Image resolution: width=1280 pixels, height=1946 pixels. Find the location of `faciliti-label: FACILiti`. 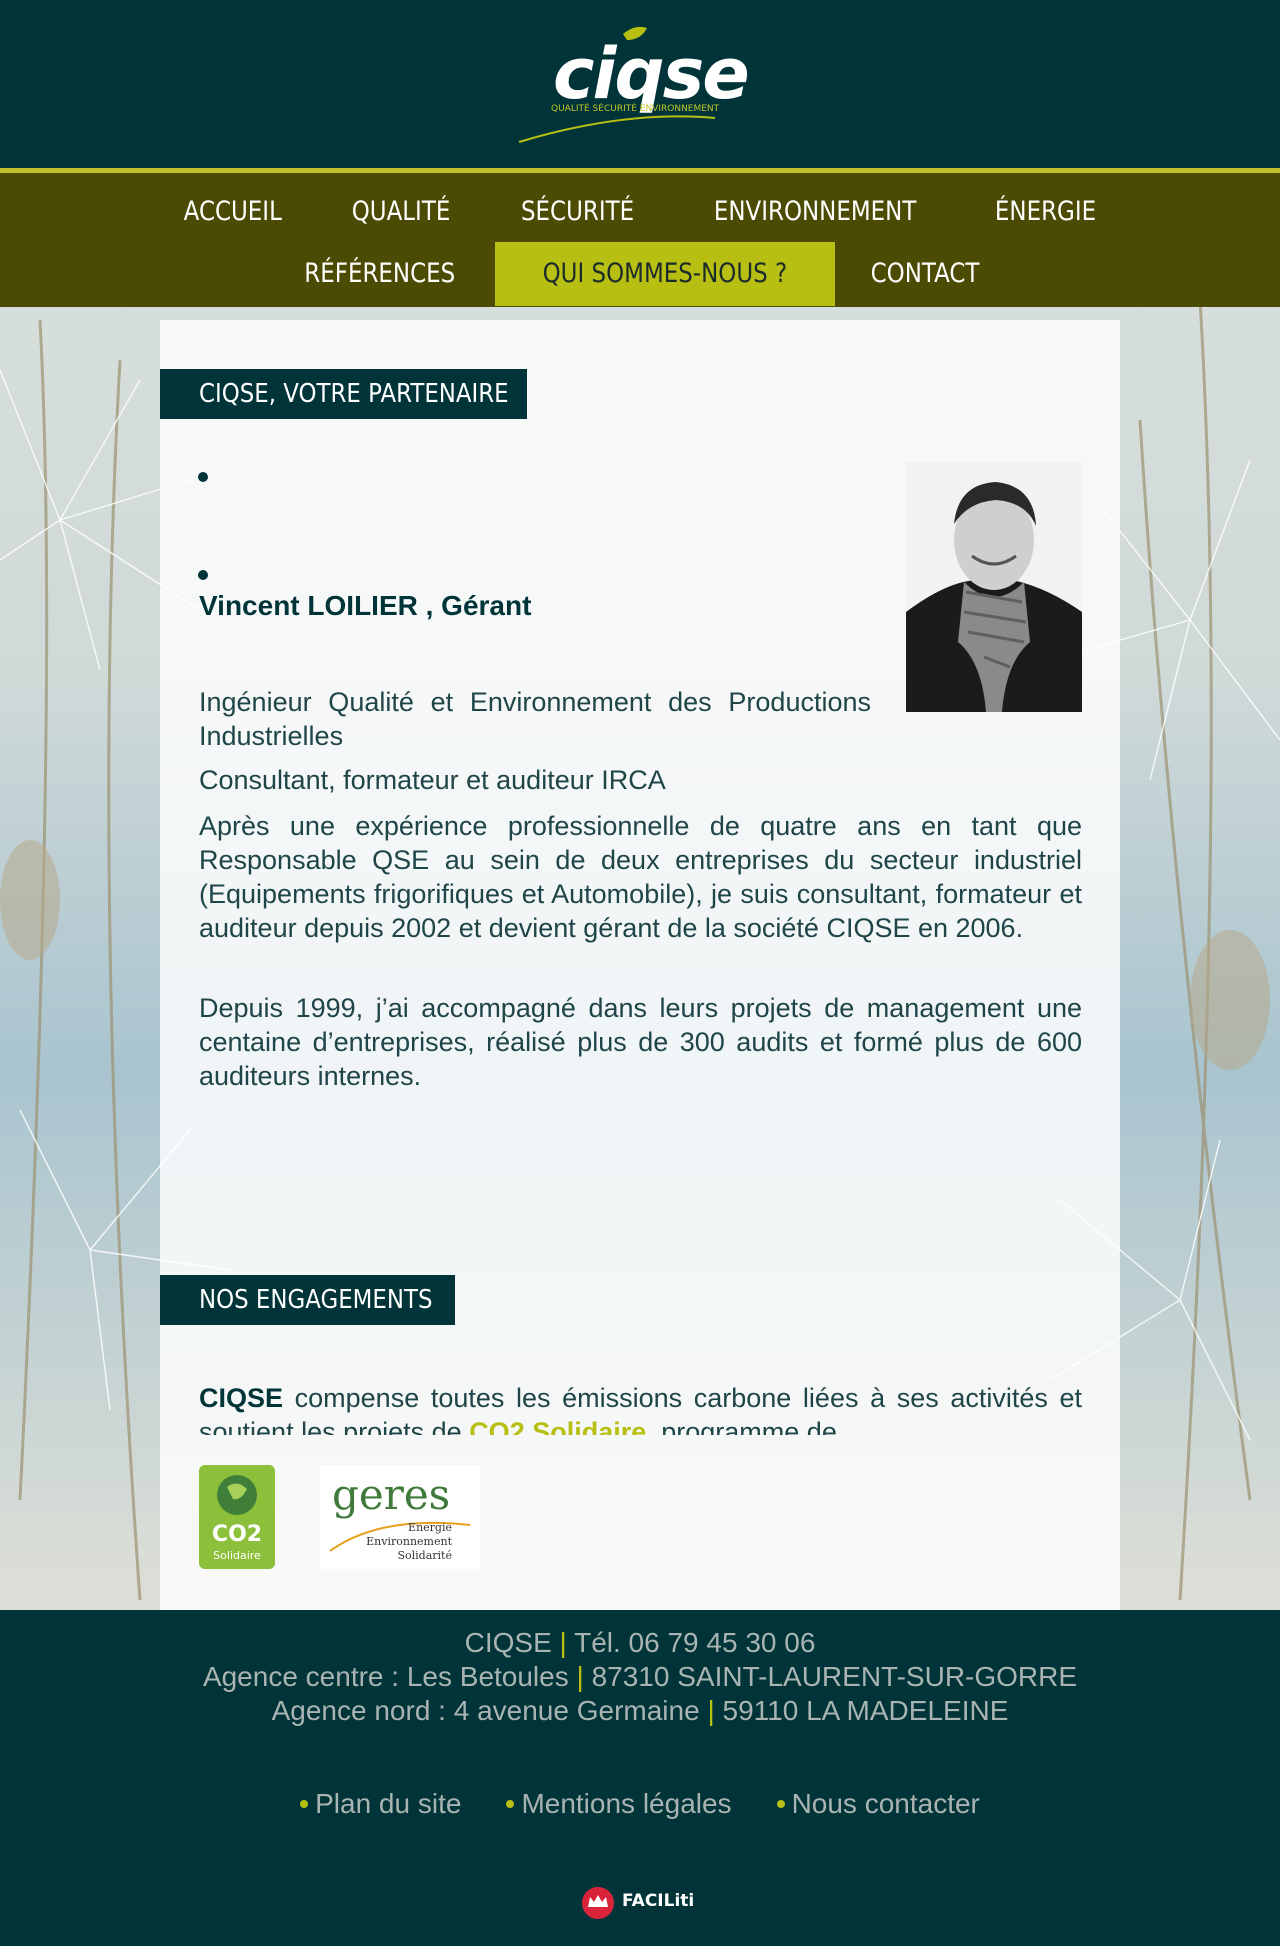

faciliti-label: FACILiti is located at coordinates (658, 1901).